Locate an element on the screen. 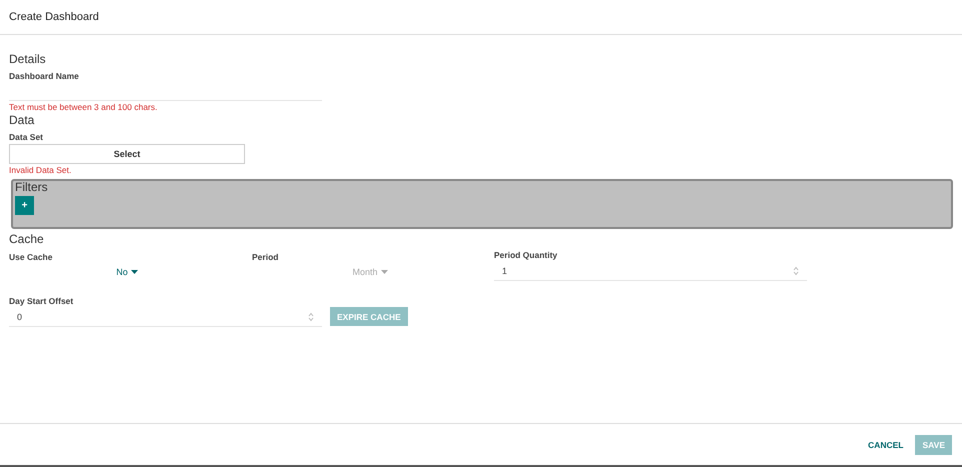 The image size is (962, 467). period-quantity-field: 1 is located at coordinates (650, 271).